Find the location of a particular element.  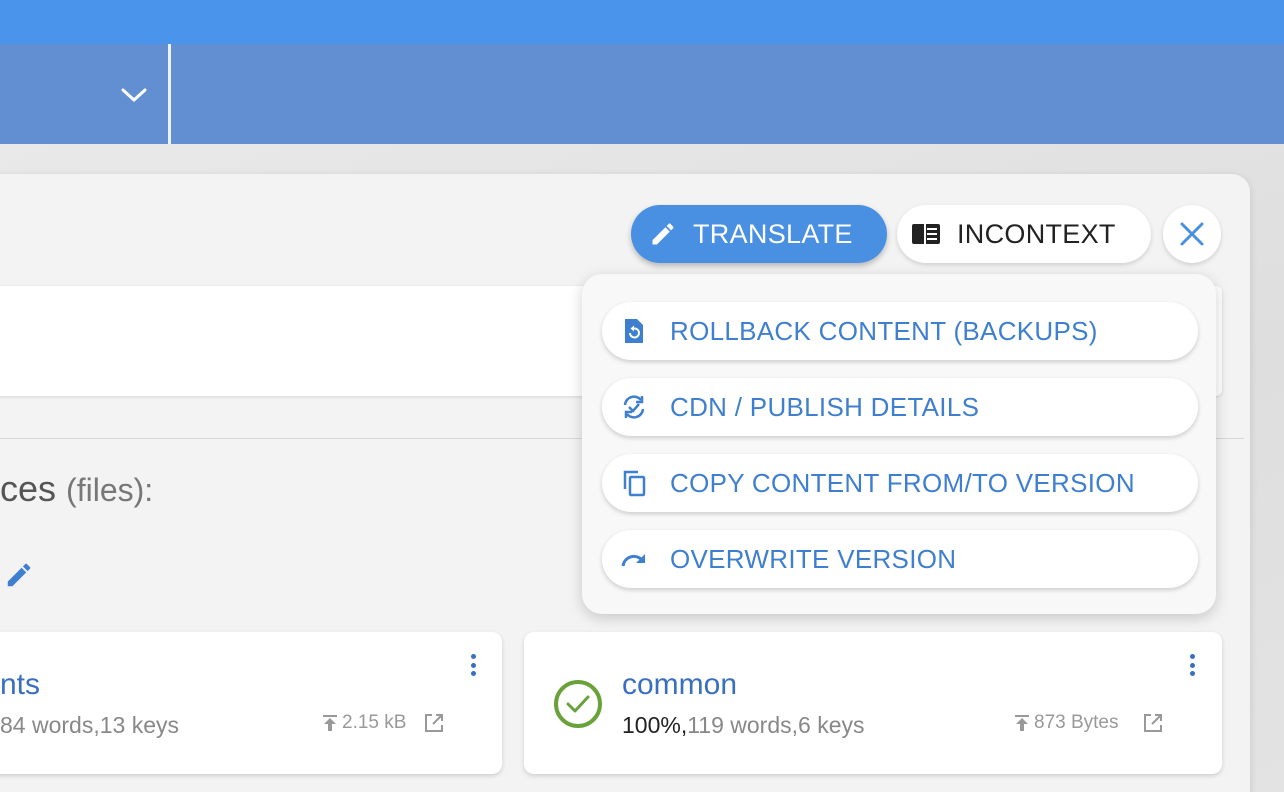

close-icon is located at coordinates (1192, 234).